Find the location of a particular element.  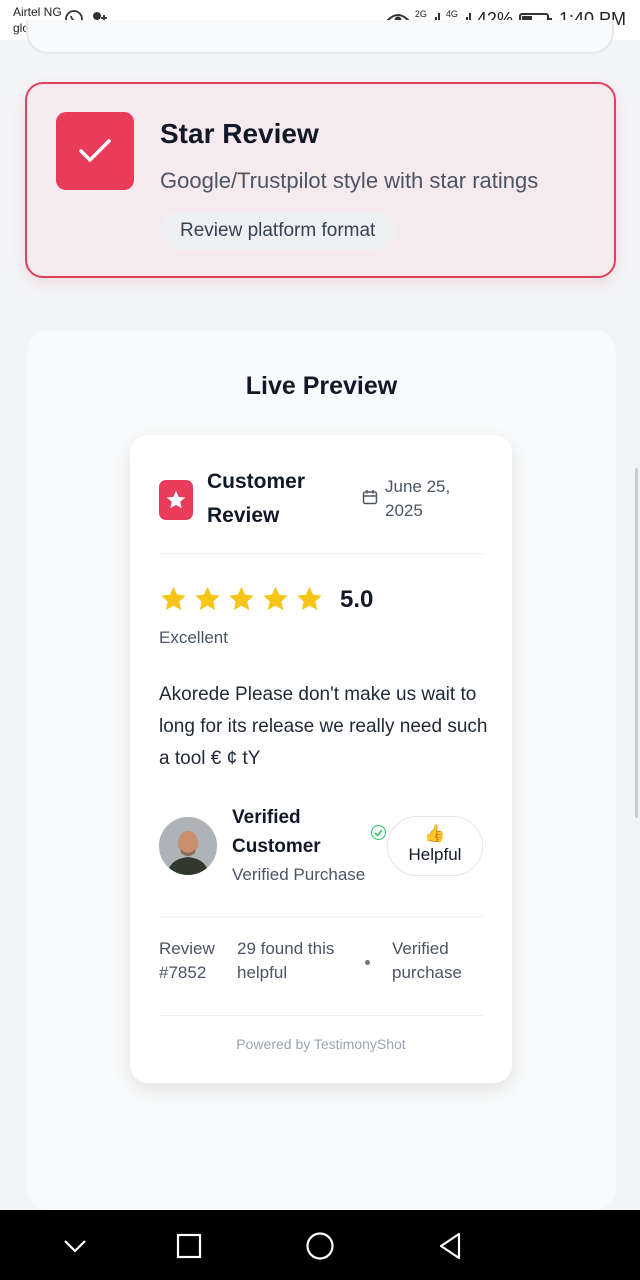

network-type-2: 4G is located at coordinates (451, 13).